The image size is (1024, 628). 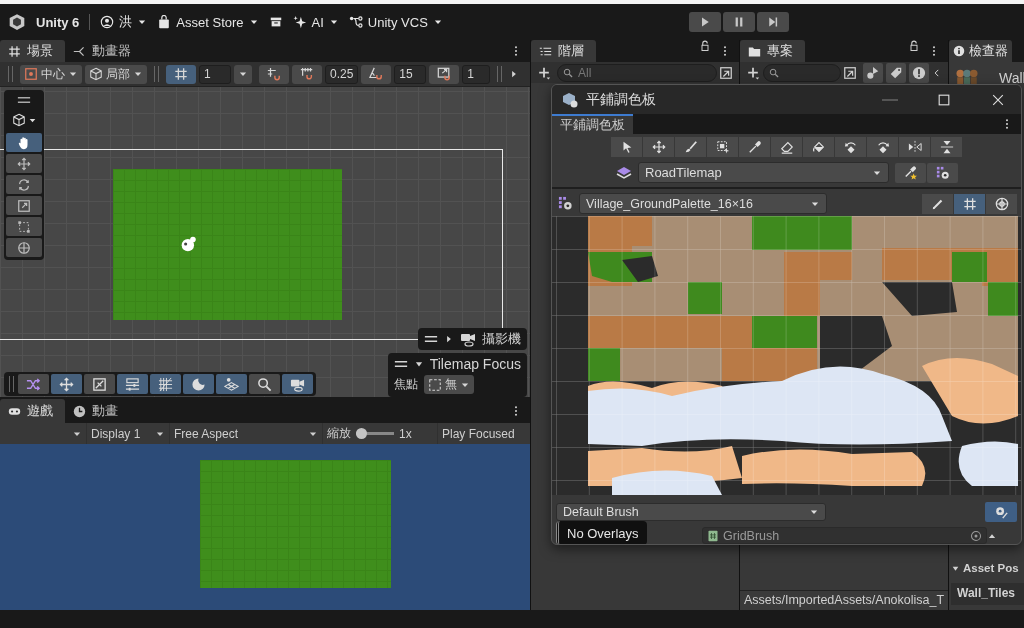 What do you see at coordinates (215, 74) in the screenshot?
I see `grid-size-field: 1` at bounding box center [215, 74].